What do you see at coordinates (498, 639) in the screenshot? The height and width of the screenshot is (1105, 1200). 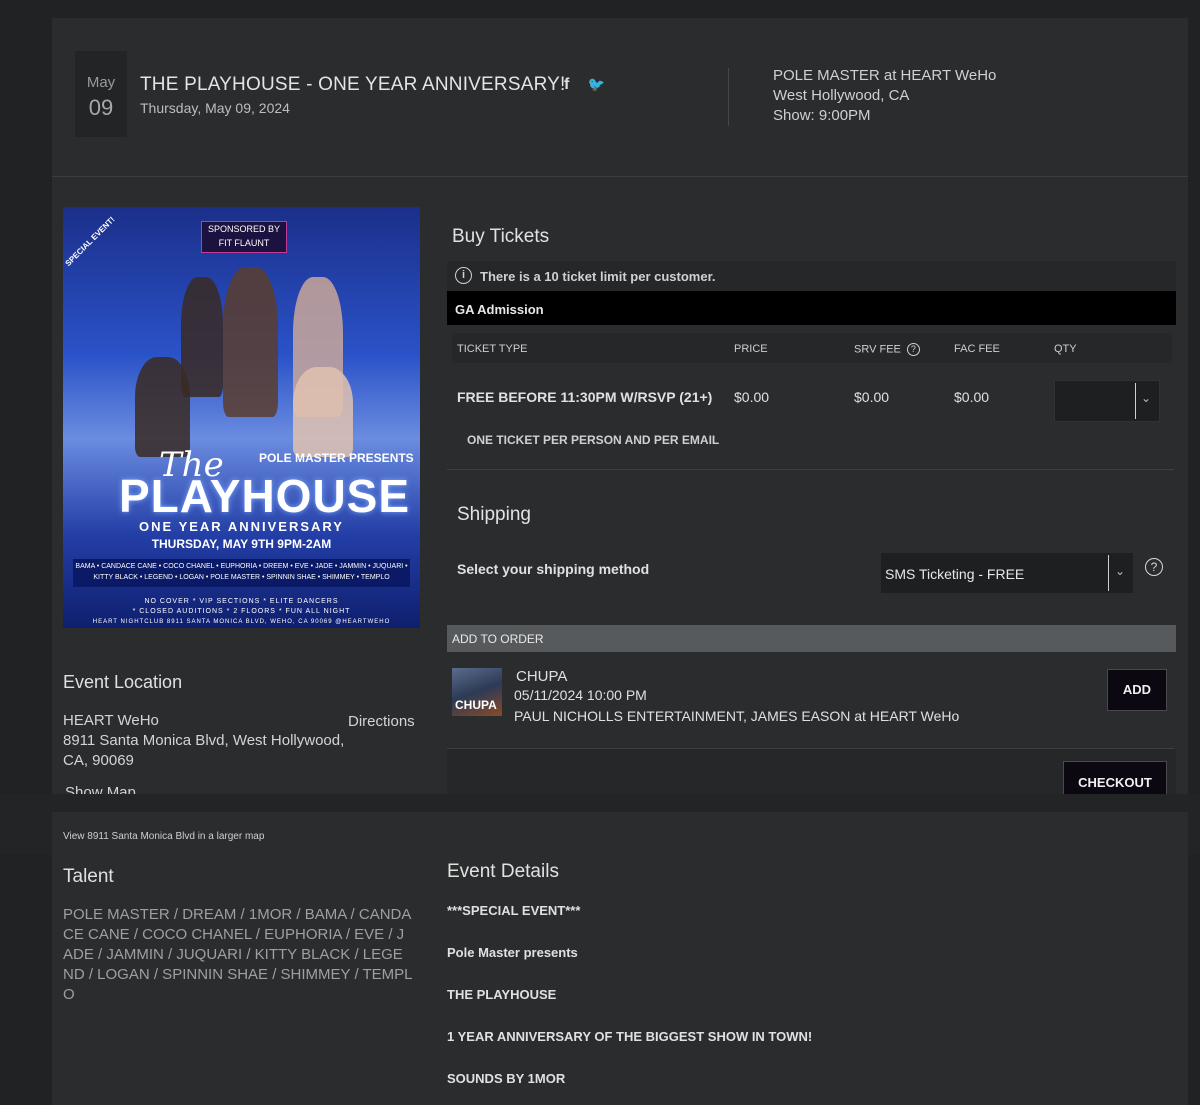 I see `add-to-order-title: ADD TO ORDER` at bounding box center [498, 639].